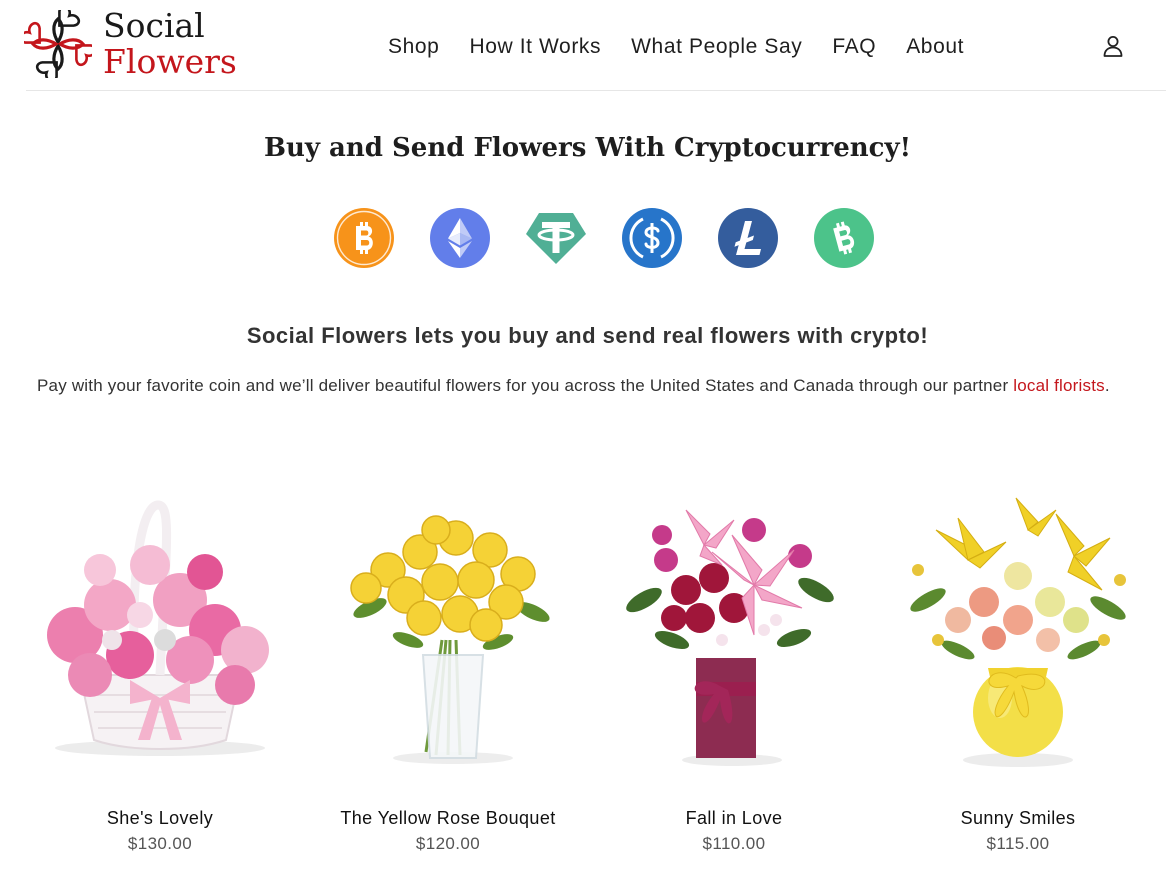  What do you see at coordinates (448, 818) in the screenshot?
I see `product-name: The Yellow Rose Bouquet` at bounding box center [448, 818].